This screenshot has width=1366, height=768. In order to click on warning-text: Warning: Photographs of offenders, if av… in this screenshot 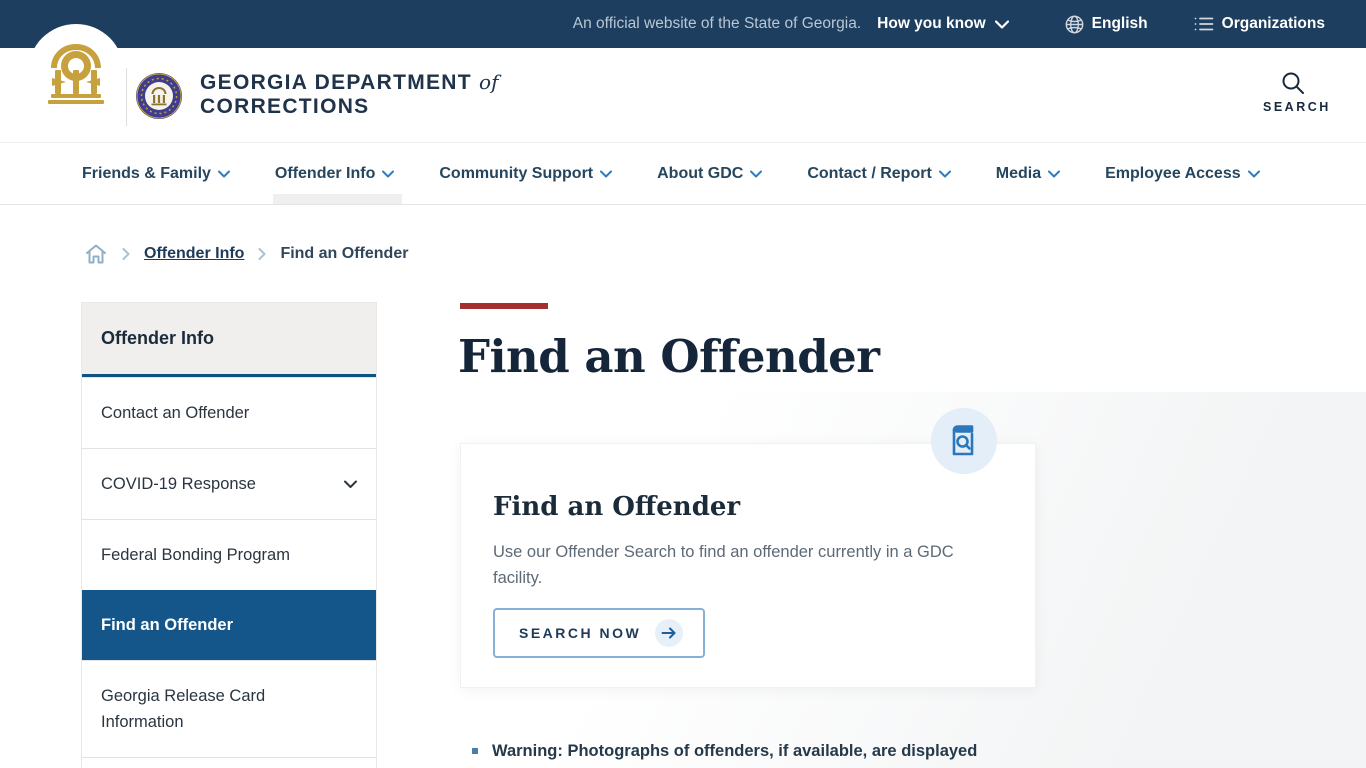, I will do `click(735, 751)`.